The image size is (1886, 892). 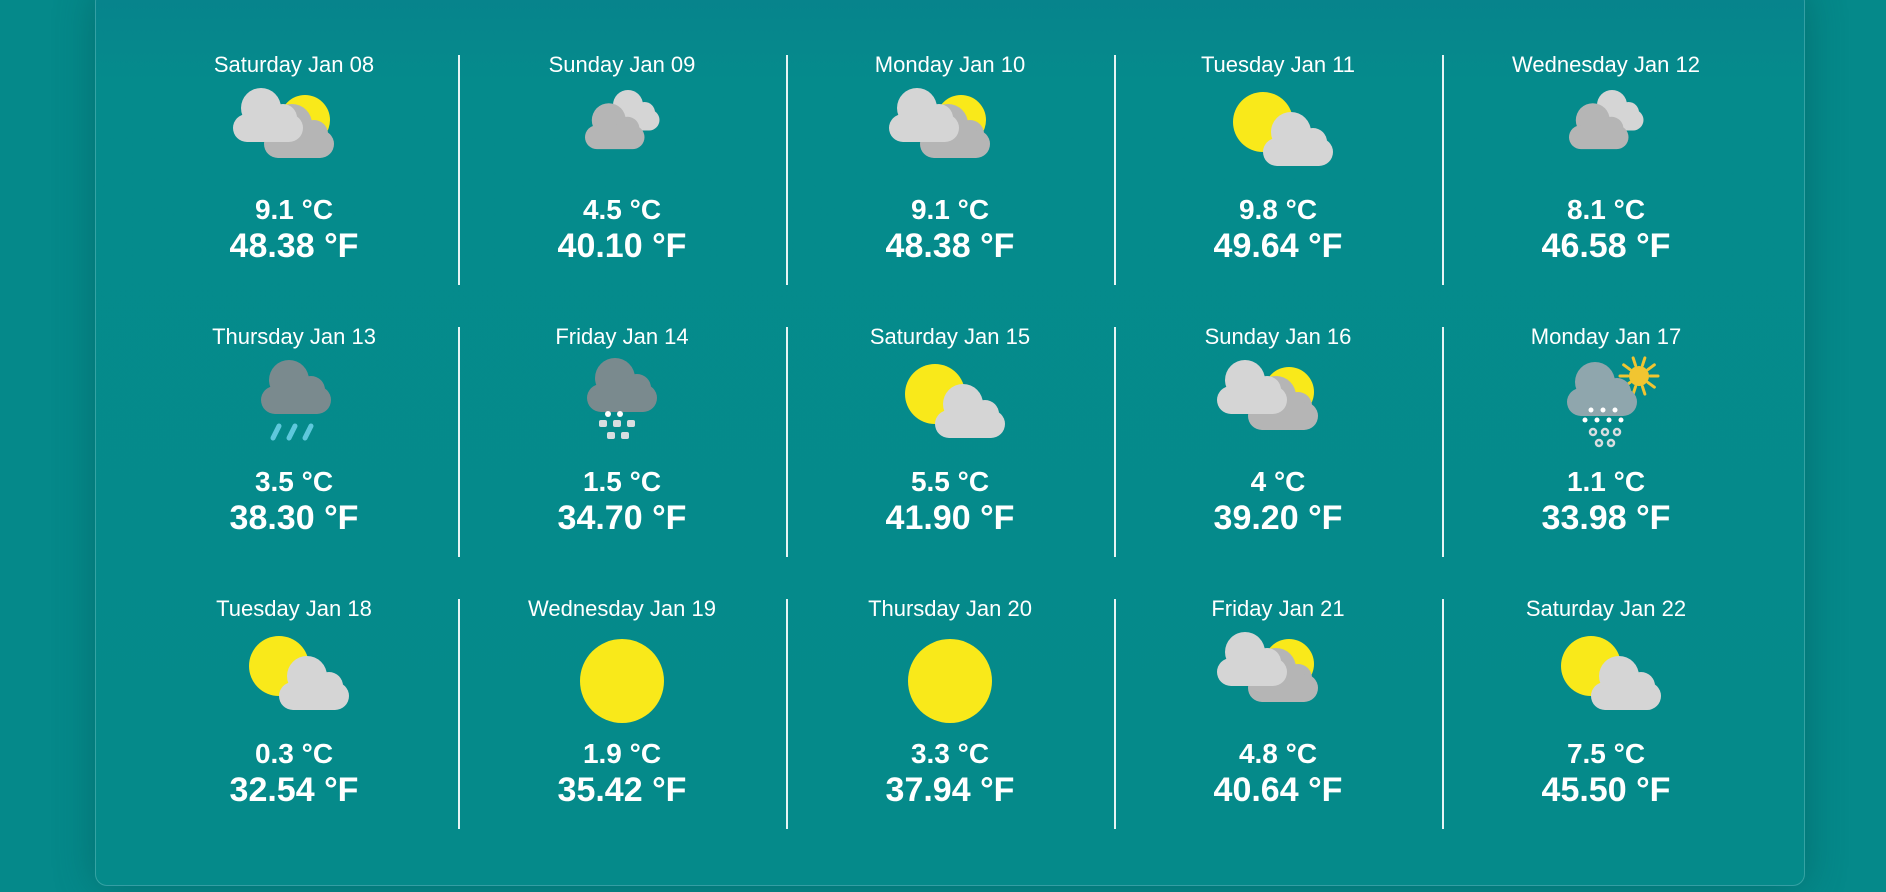 I want to click on temp-celsius: 7.5 °C, so click(x=1606, y=753).